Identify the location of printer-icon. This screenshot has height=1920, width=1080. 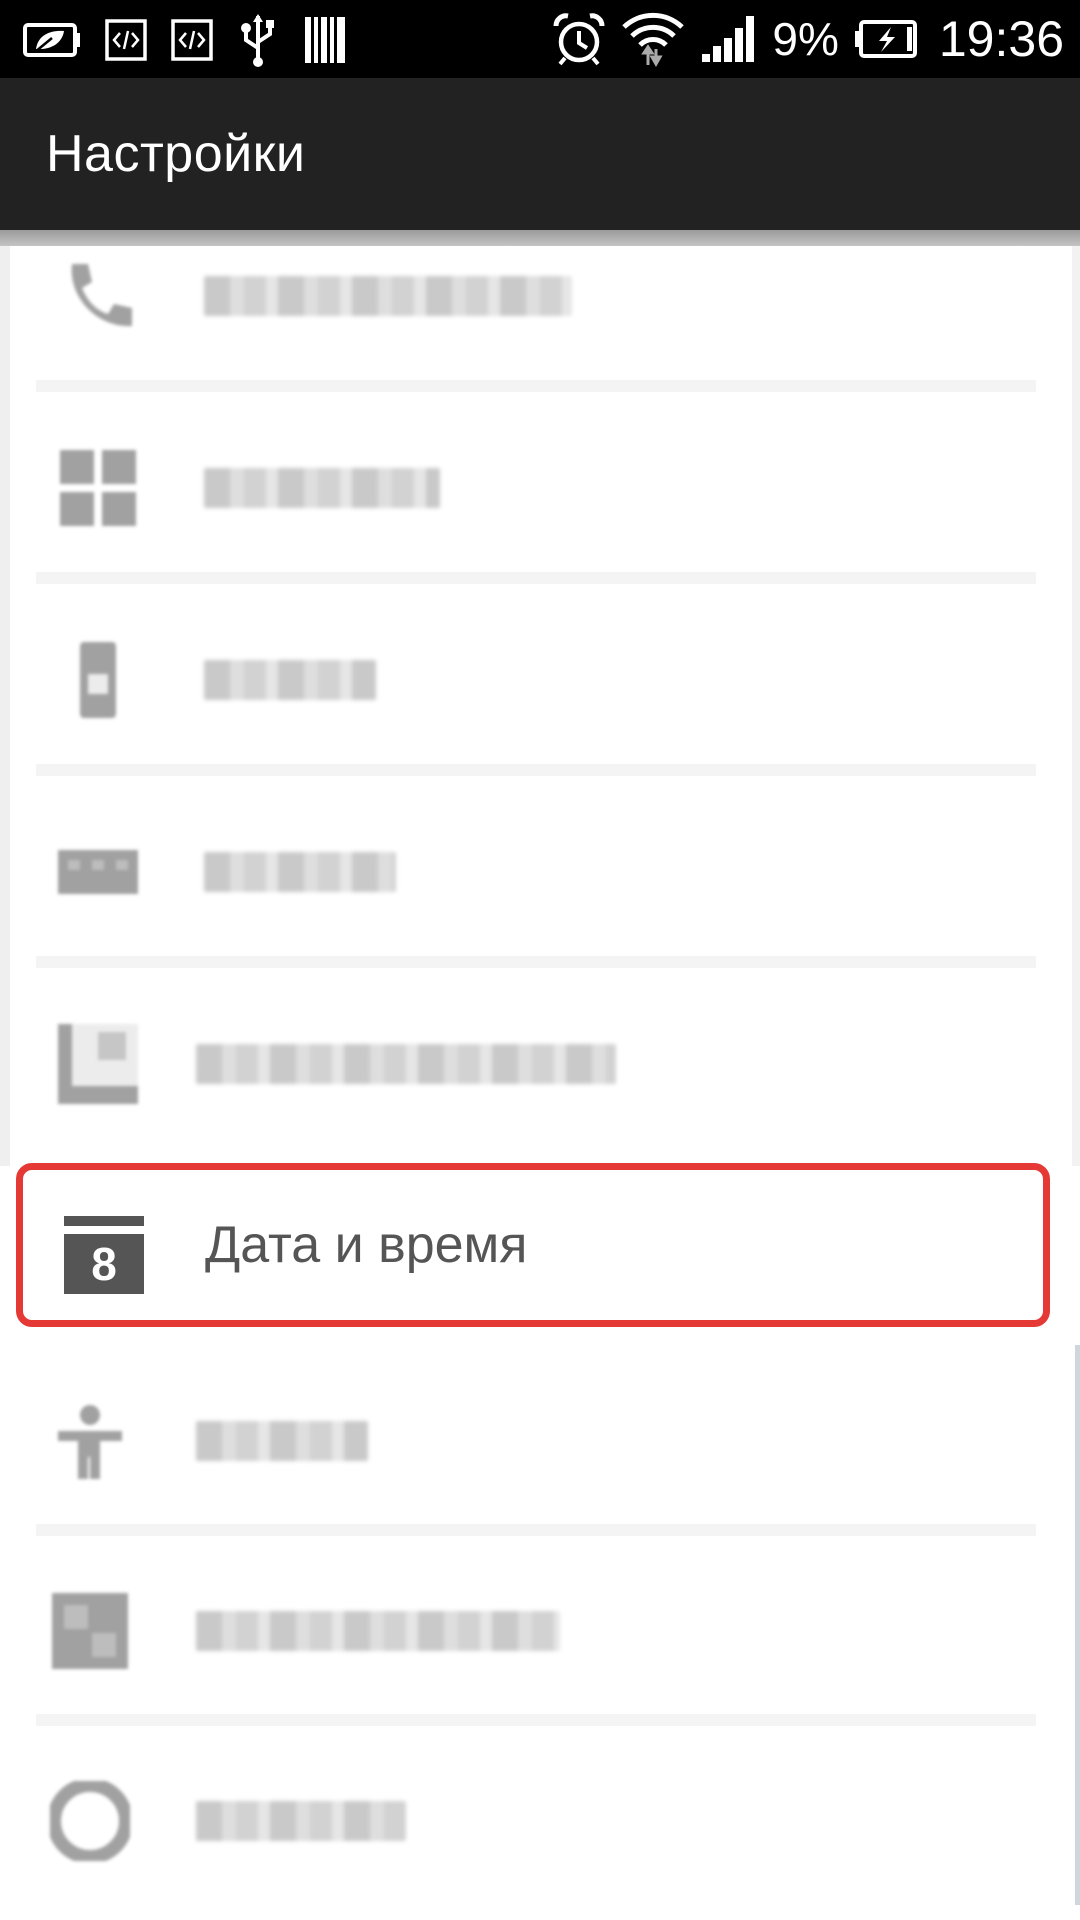
(90, 1631).